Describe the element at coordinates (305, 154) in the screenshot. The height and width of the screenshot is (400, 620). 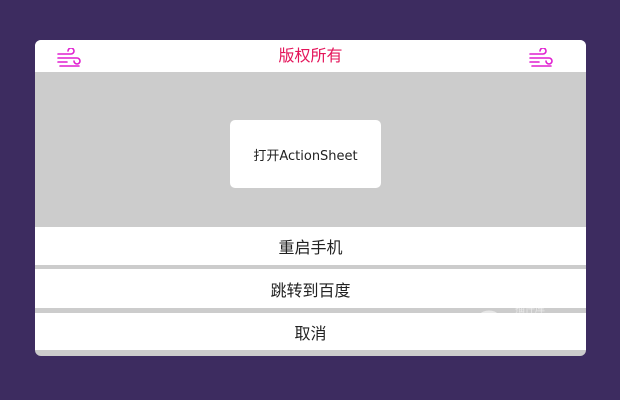
I see `open-actionsheet-button: 打开ActionSheet` at that location.